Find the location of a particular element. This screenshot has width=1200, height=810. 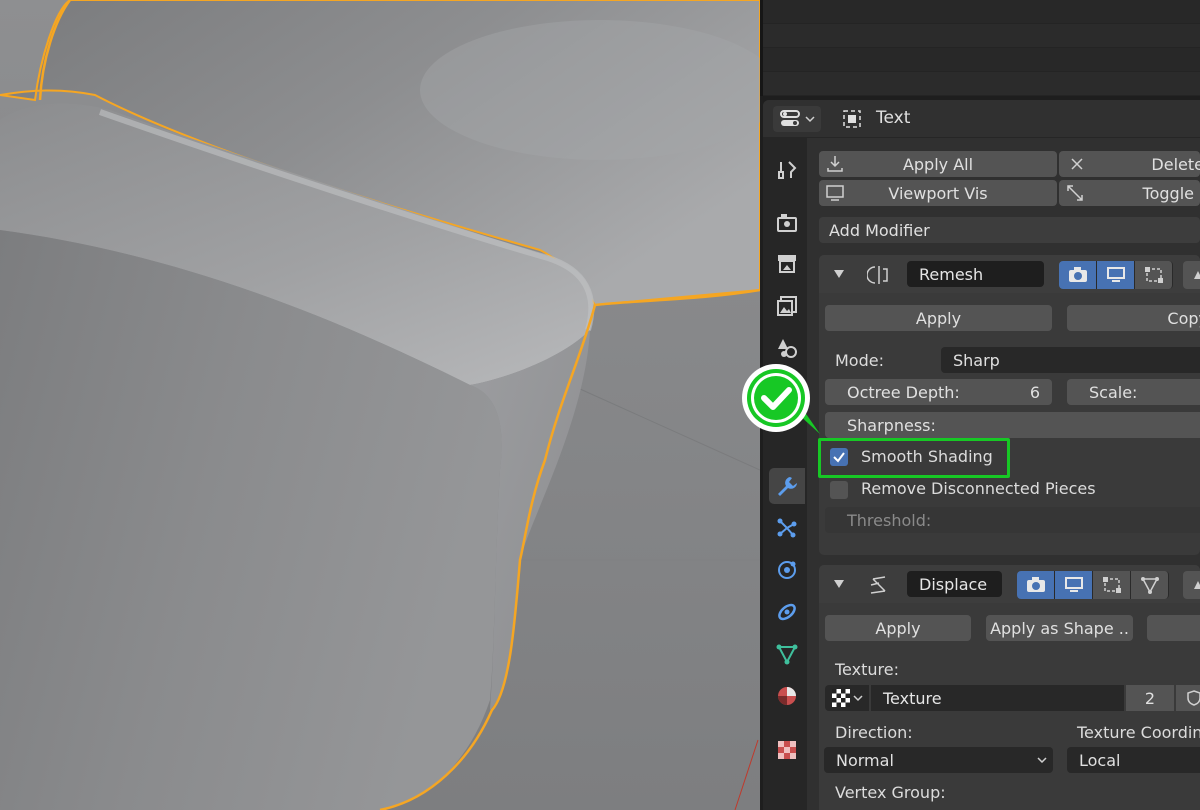

tab-render is located at coordinates (787, 222).